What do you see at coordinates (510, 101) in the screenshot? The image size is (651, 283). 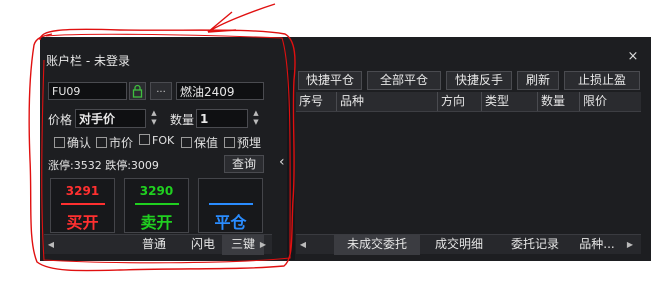 I see `col-type: 类型` at bounding box center [510, 101].